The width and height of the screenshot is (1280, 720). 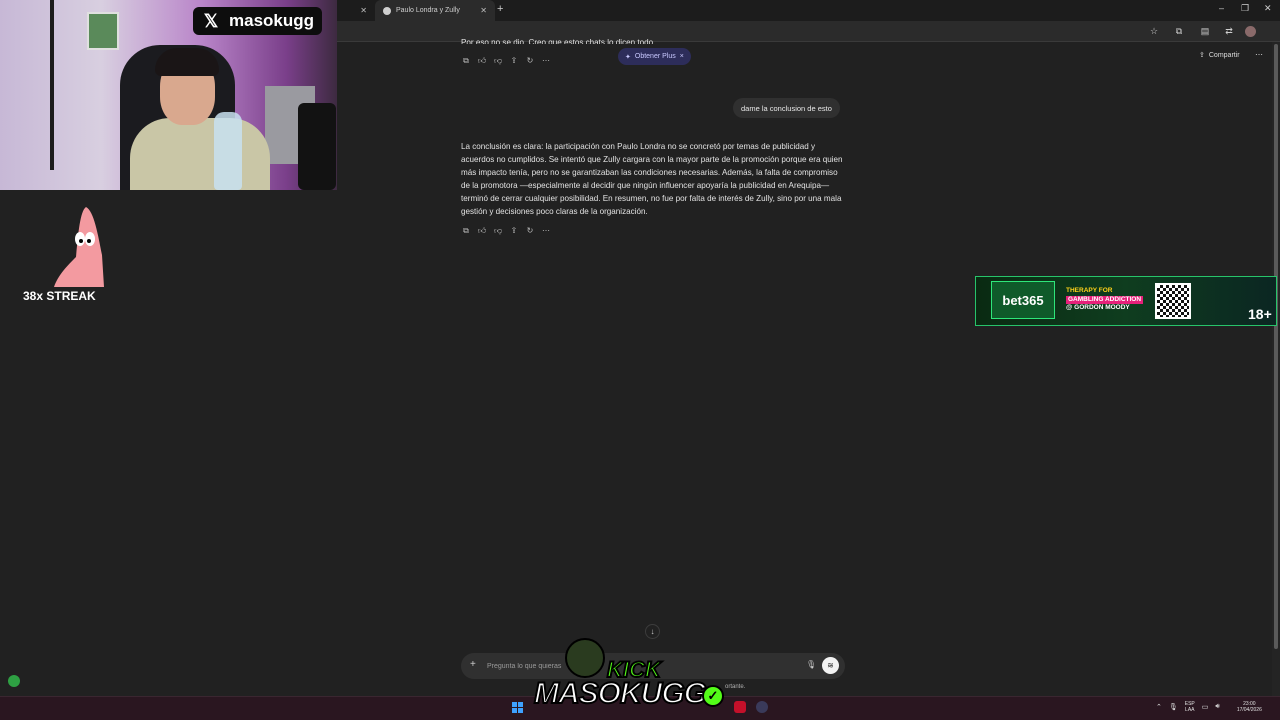 What do you see at coordinates (1250, 31) in the screenshot?
I see `profile-avatar` at bounding box center [1250, 31].